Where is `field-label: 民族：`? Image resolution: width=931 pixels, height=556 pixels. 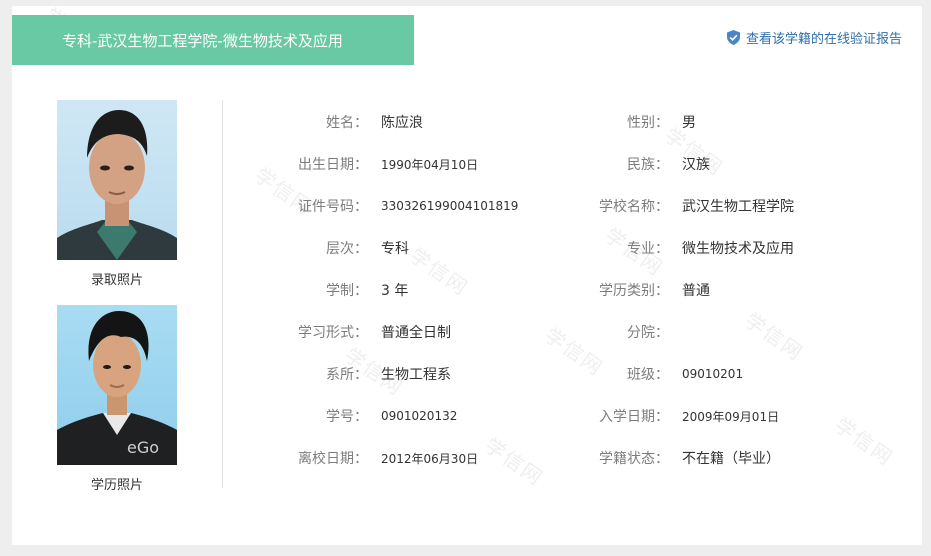 field-label: 民族： is located at coordinates (648, 165).